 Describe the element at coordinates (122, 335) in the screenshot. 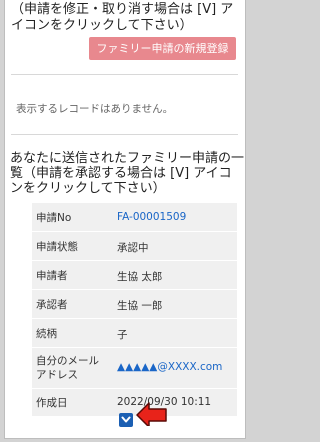

I see `relationship-value: 子` at that location.